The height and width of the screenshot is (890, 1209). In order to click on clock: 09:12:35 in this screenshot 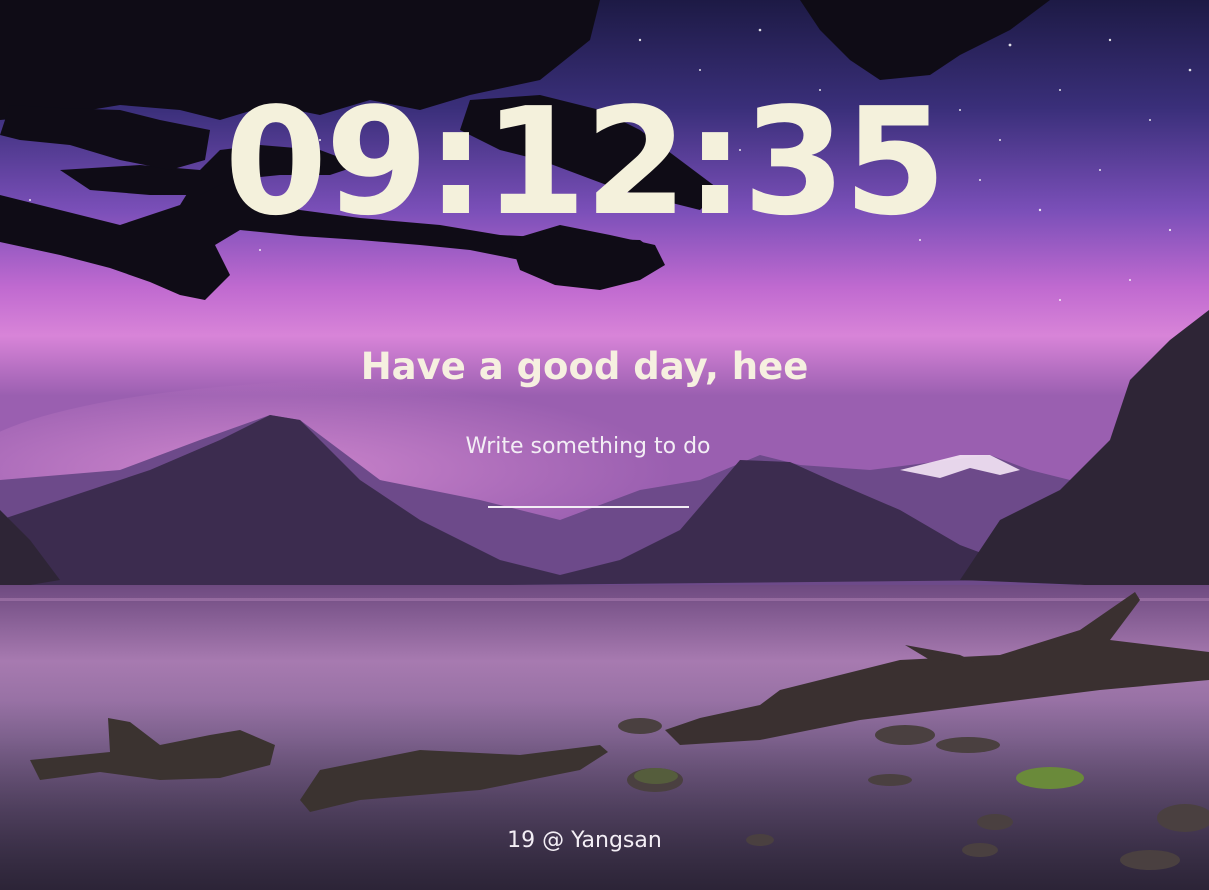, I will do `click(585, 162)`.